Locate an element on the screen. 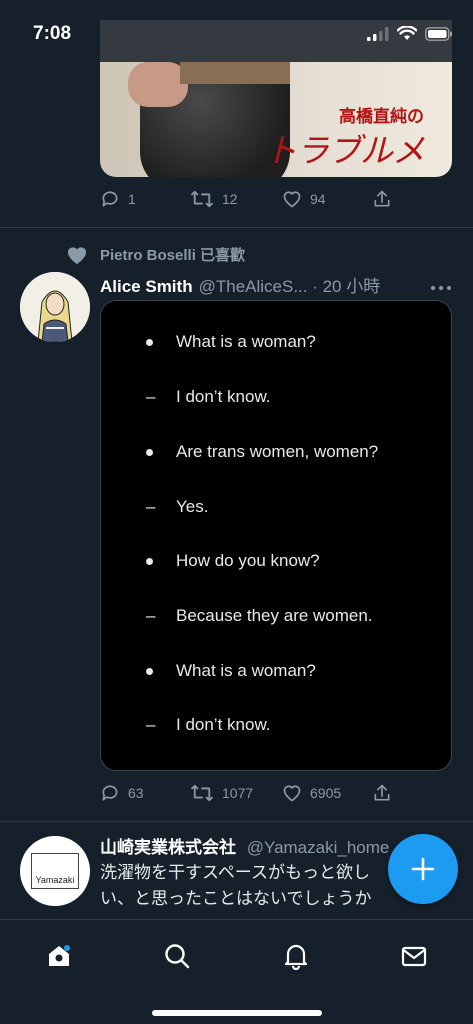 This screenshot has width=473, height=1024. avatar is located at coordinates (55, 307).